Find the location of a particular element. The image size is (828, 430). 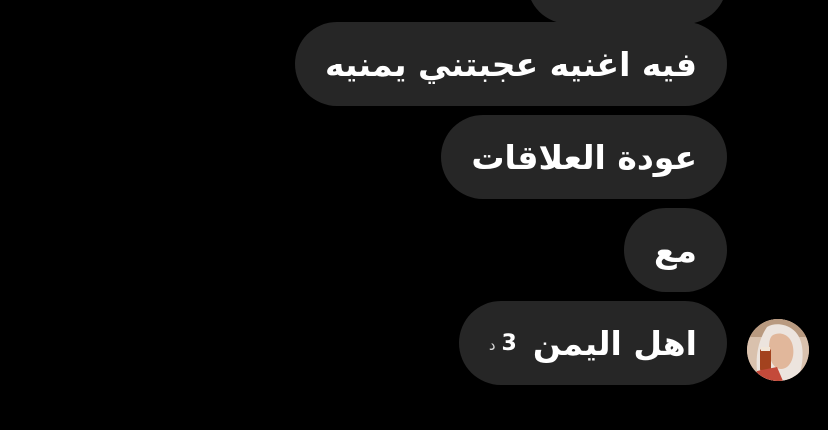

reaction-unit: د is located at coordinates (492, 344).